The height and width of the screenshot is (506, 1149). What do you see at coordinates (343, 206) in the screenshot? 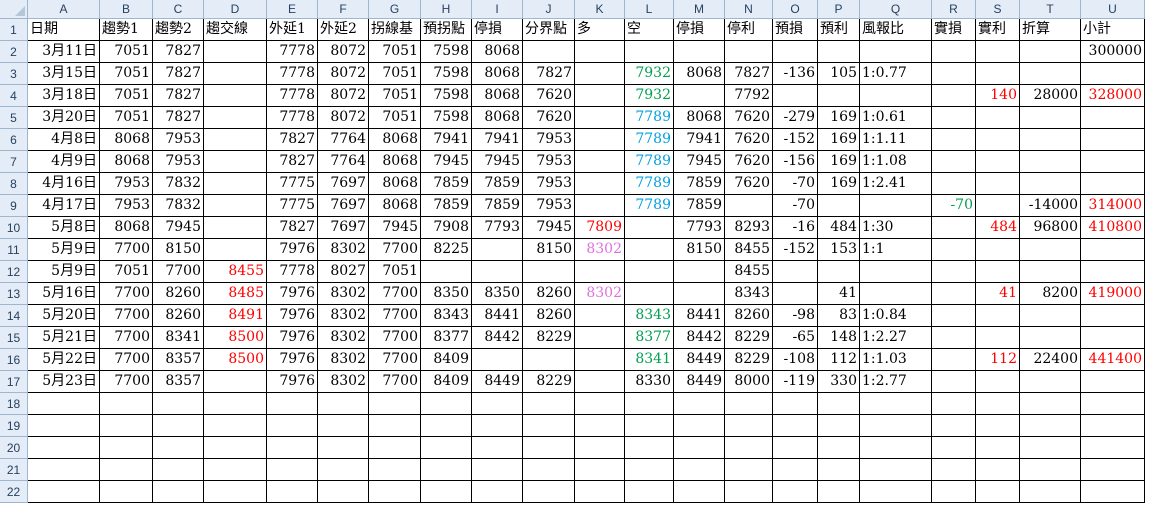
I see `cell-f9: 7697` at bounding box center [343, 206].